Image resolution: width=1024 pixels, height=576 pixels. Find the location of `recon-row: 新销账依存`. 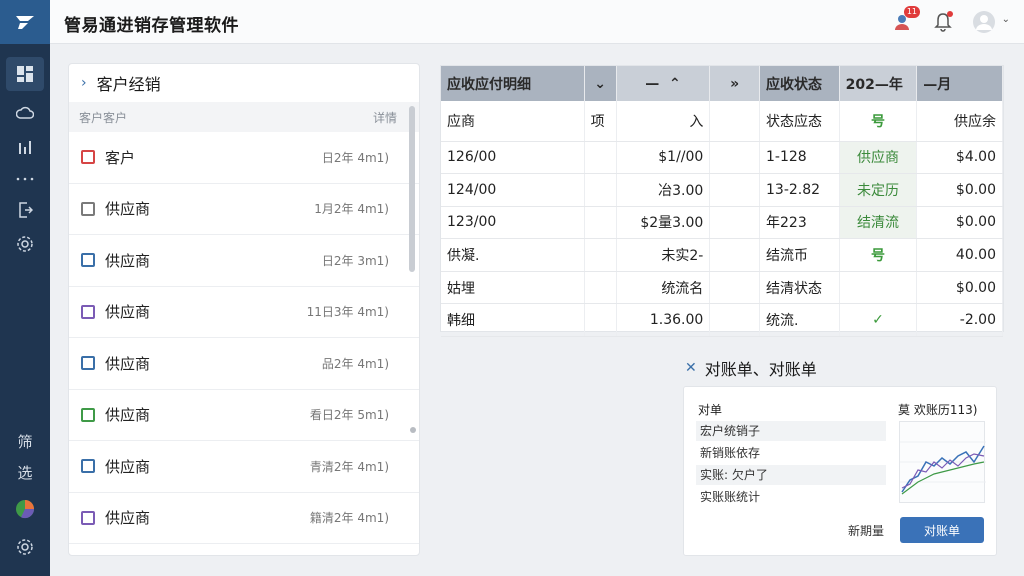

recon-row: 新销账依存 is located at coordinates (791, 453).